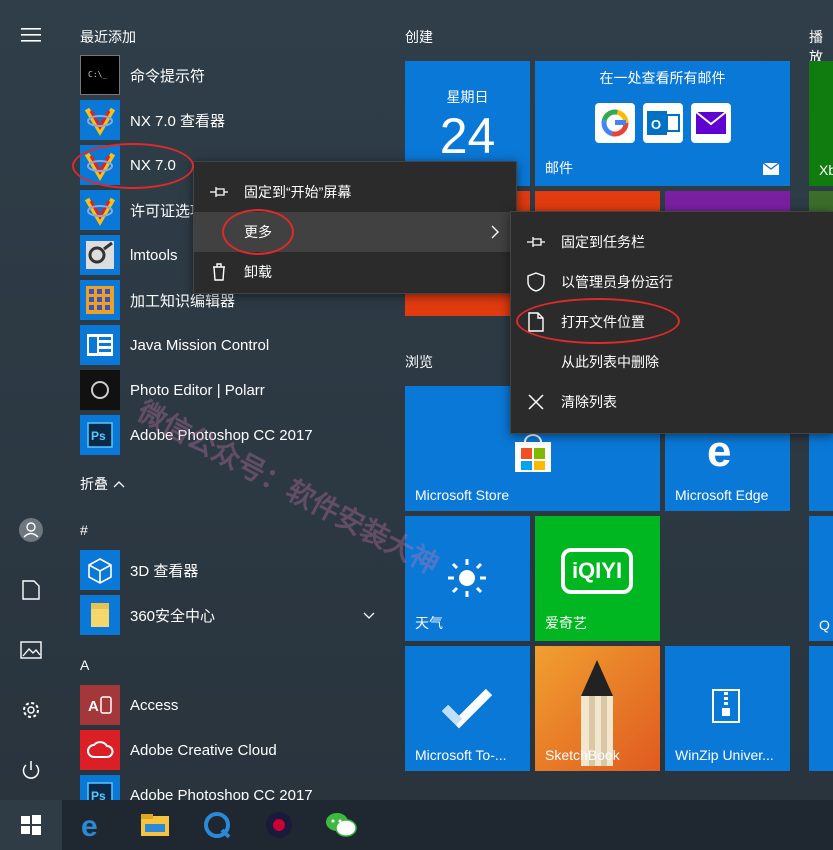  What do you see at coordinates (617, 282) in the screenshot?
I see `menu-label: 以管理员身份运行` at bounding box center [617, 282].